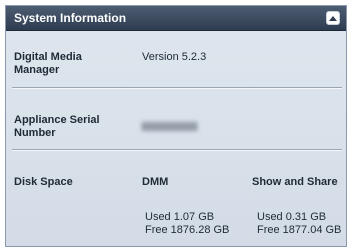 This screenshot has height=248, width=352. I want to click on dmm-used-value: Used 1.07 GB, so click(180, 217).